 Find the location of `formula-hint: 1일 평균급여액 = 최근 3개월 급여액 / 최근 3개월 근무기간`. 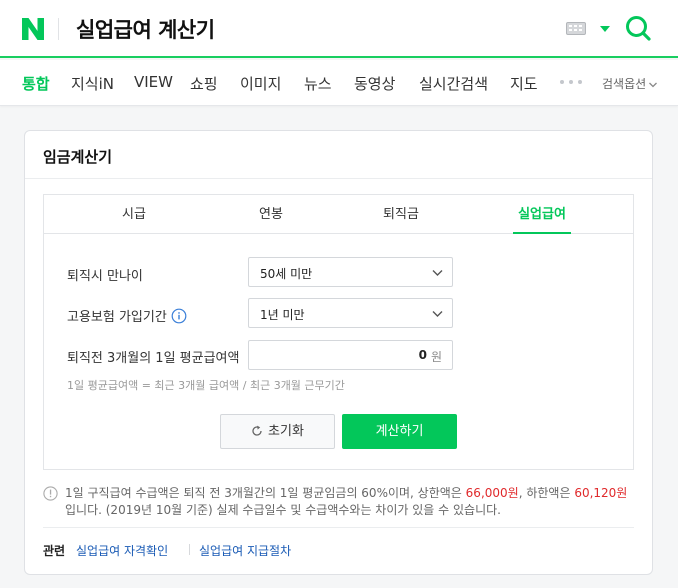

formula-hint: 1일 평균급여액 = 최근 3개월 급여액 / 최근 3개월 근무기간 is located at coordinates (206, 385).